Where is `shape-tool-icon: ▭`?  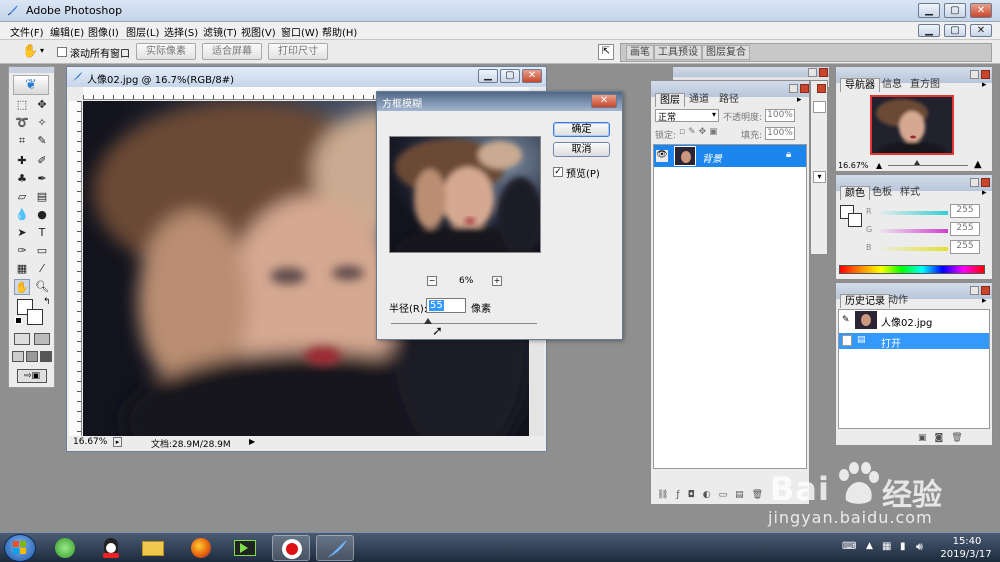 shape-tool-icon: ▭ is located at coordinates (42, 251).